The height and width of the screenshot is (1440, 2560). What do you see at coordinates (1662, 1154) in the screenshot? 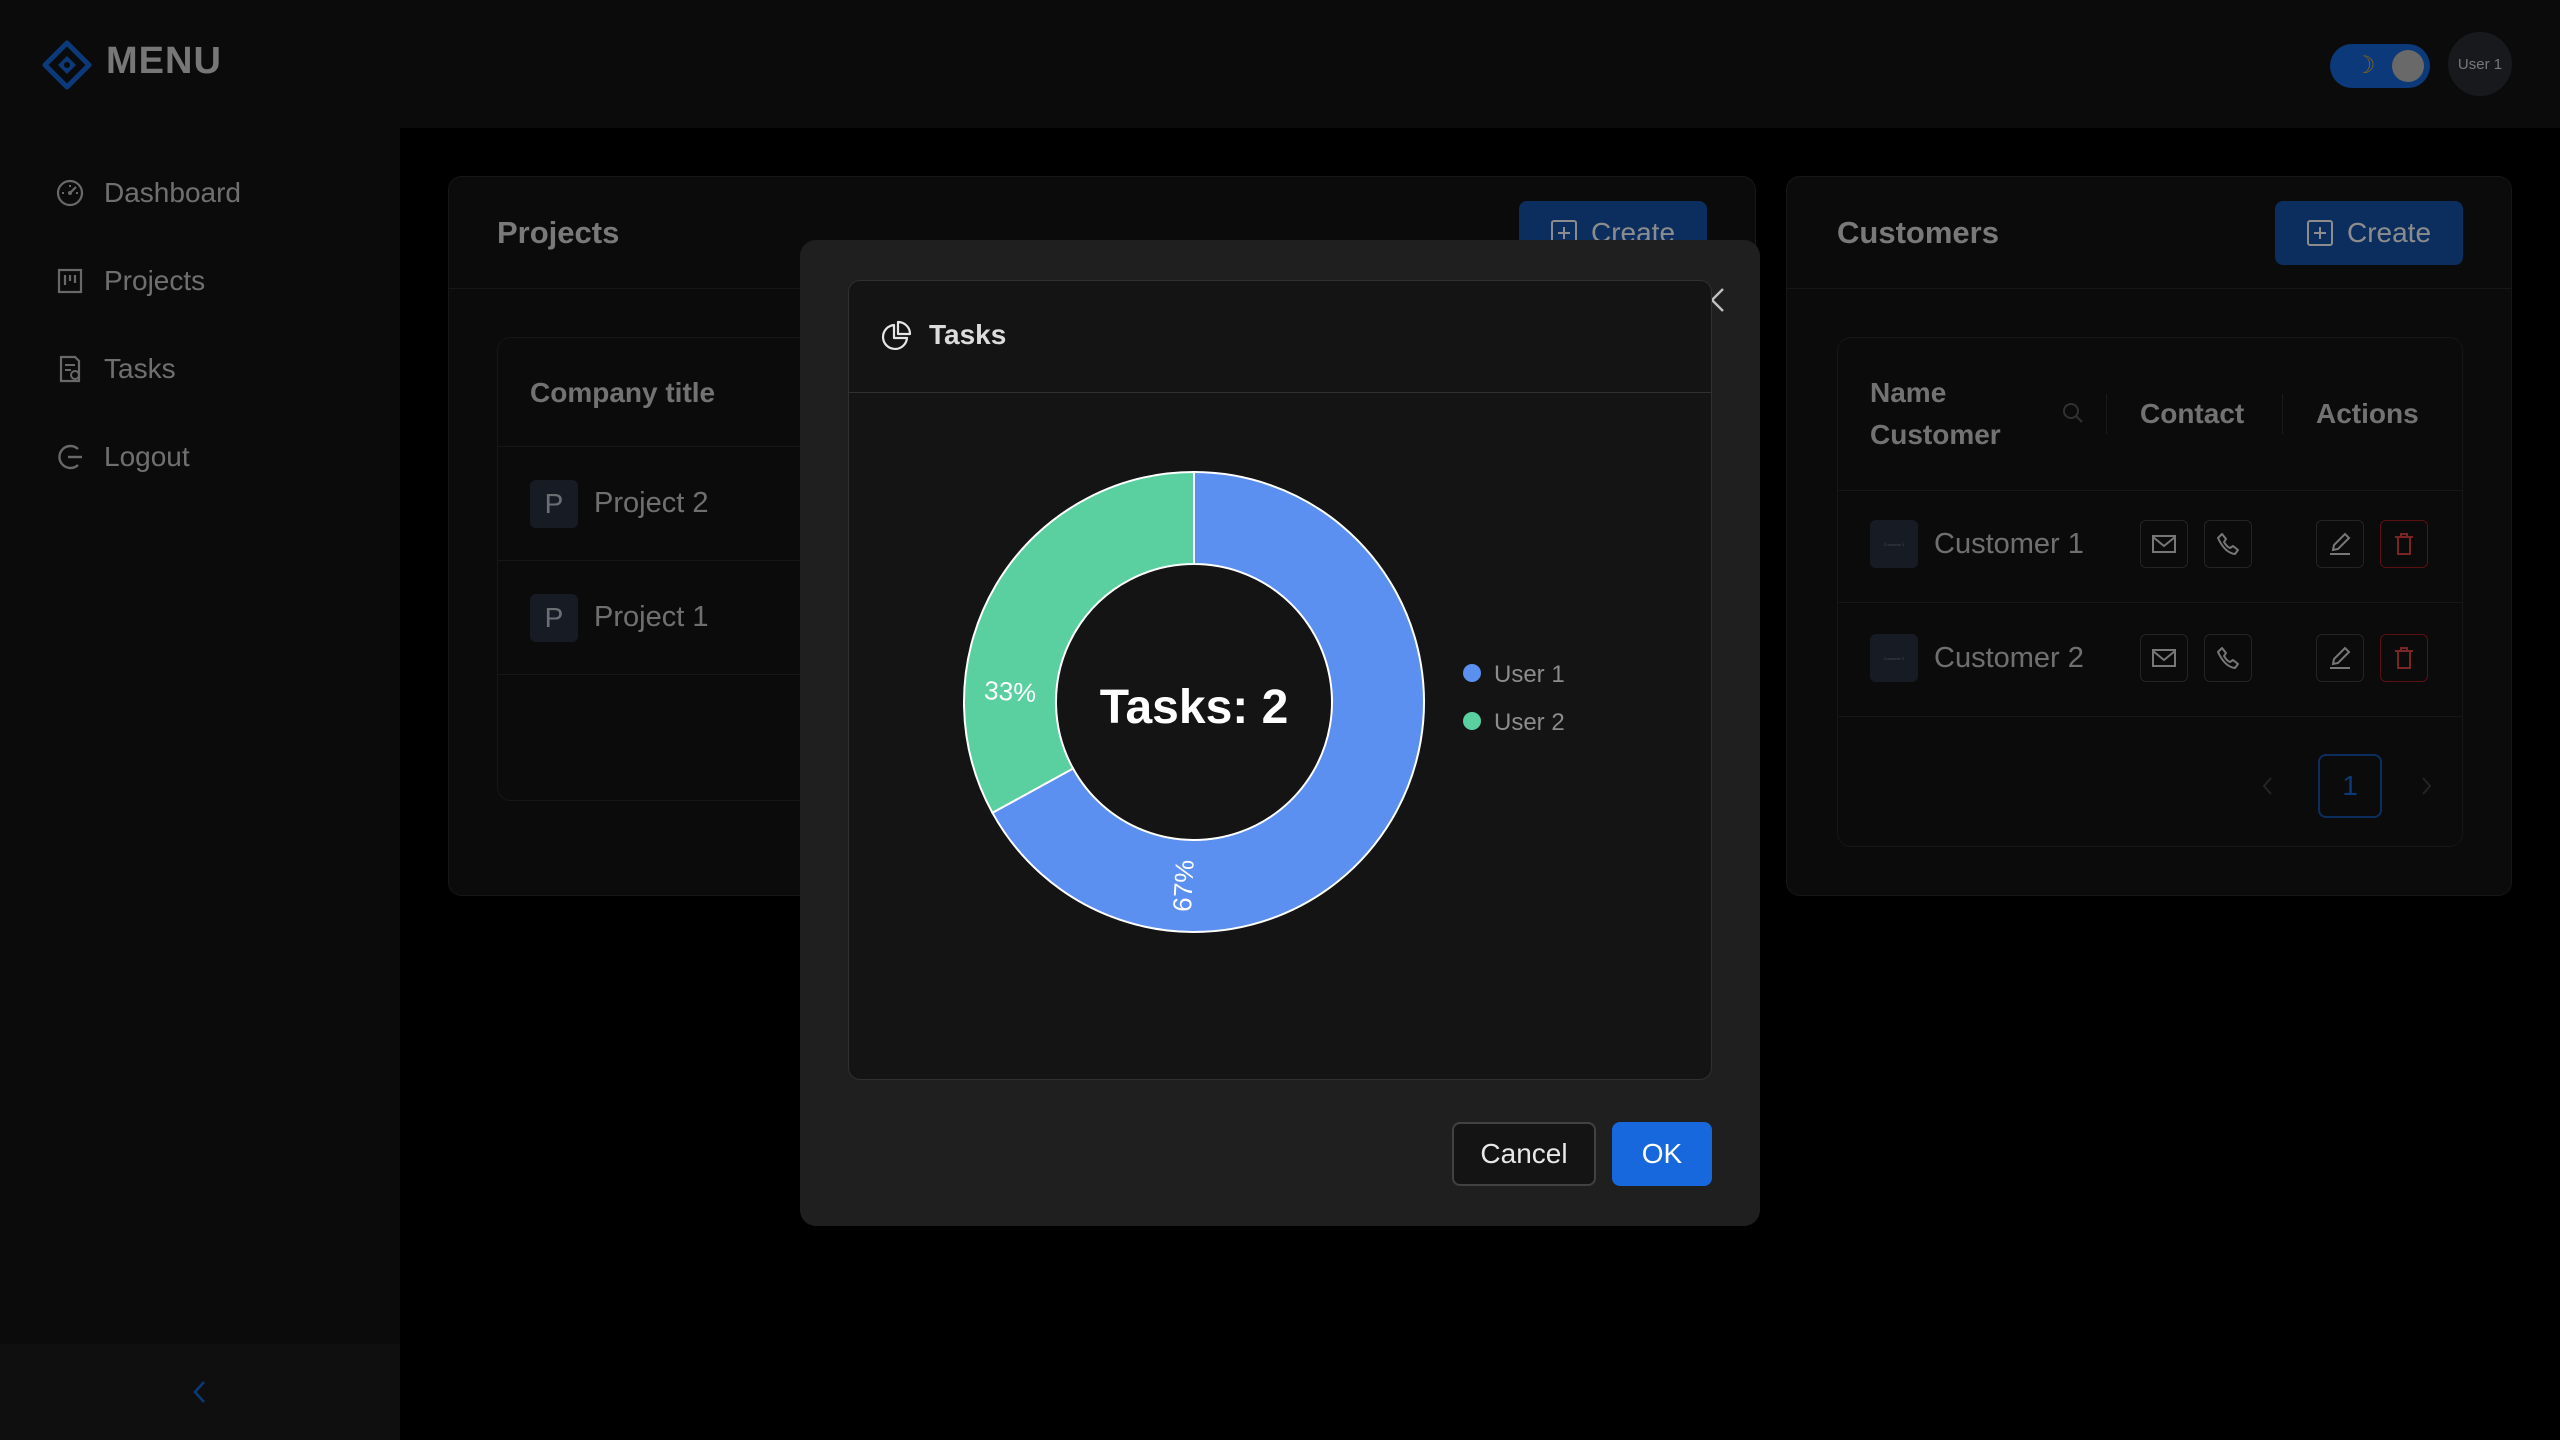
I see `ok-button: OK` at bounding box center [1662, 1154].